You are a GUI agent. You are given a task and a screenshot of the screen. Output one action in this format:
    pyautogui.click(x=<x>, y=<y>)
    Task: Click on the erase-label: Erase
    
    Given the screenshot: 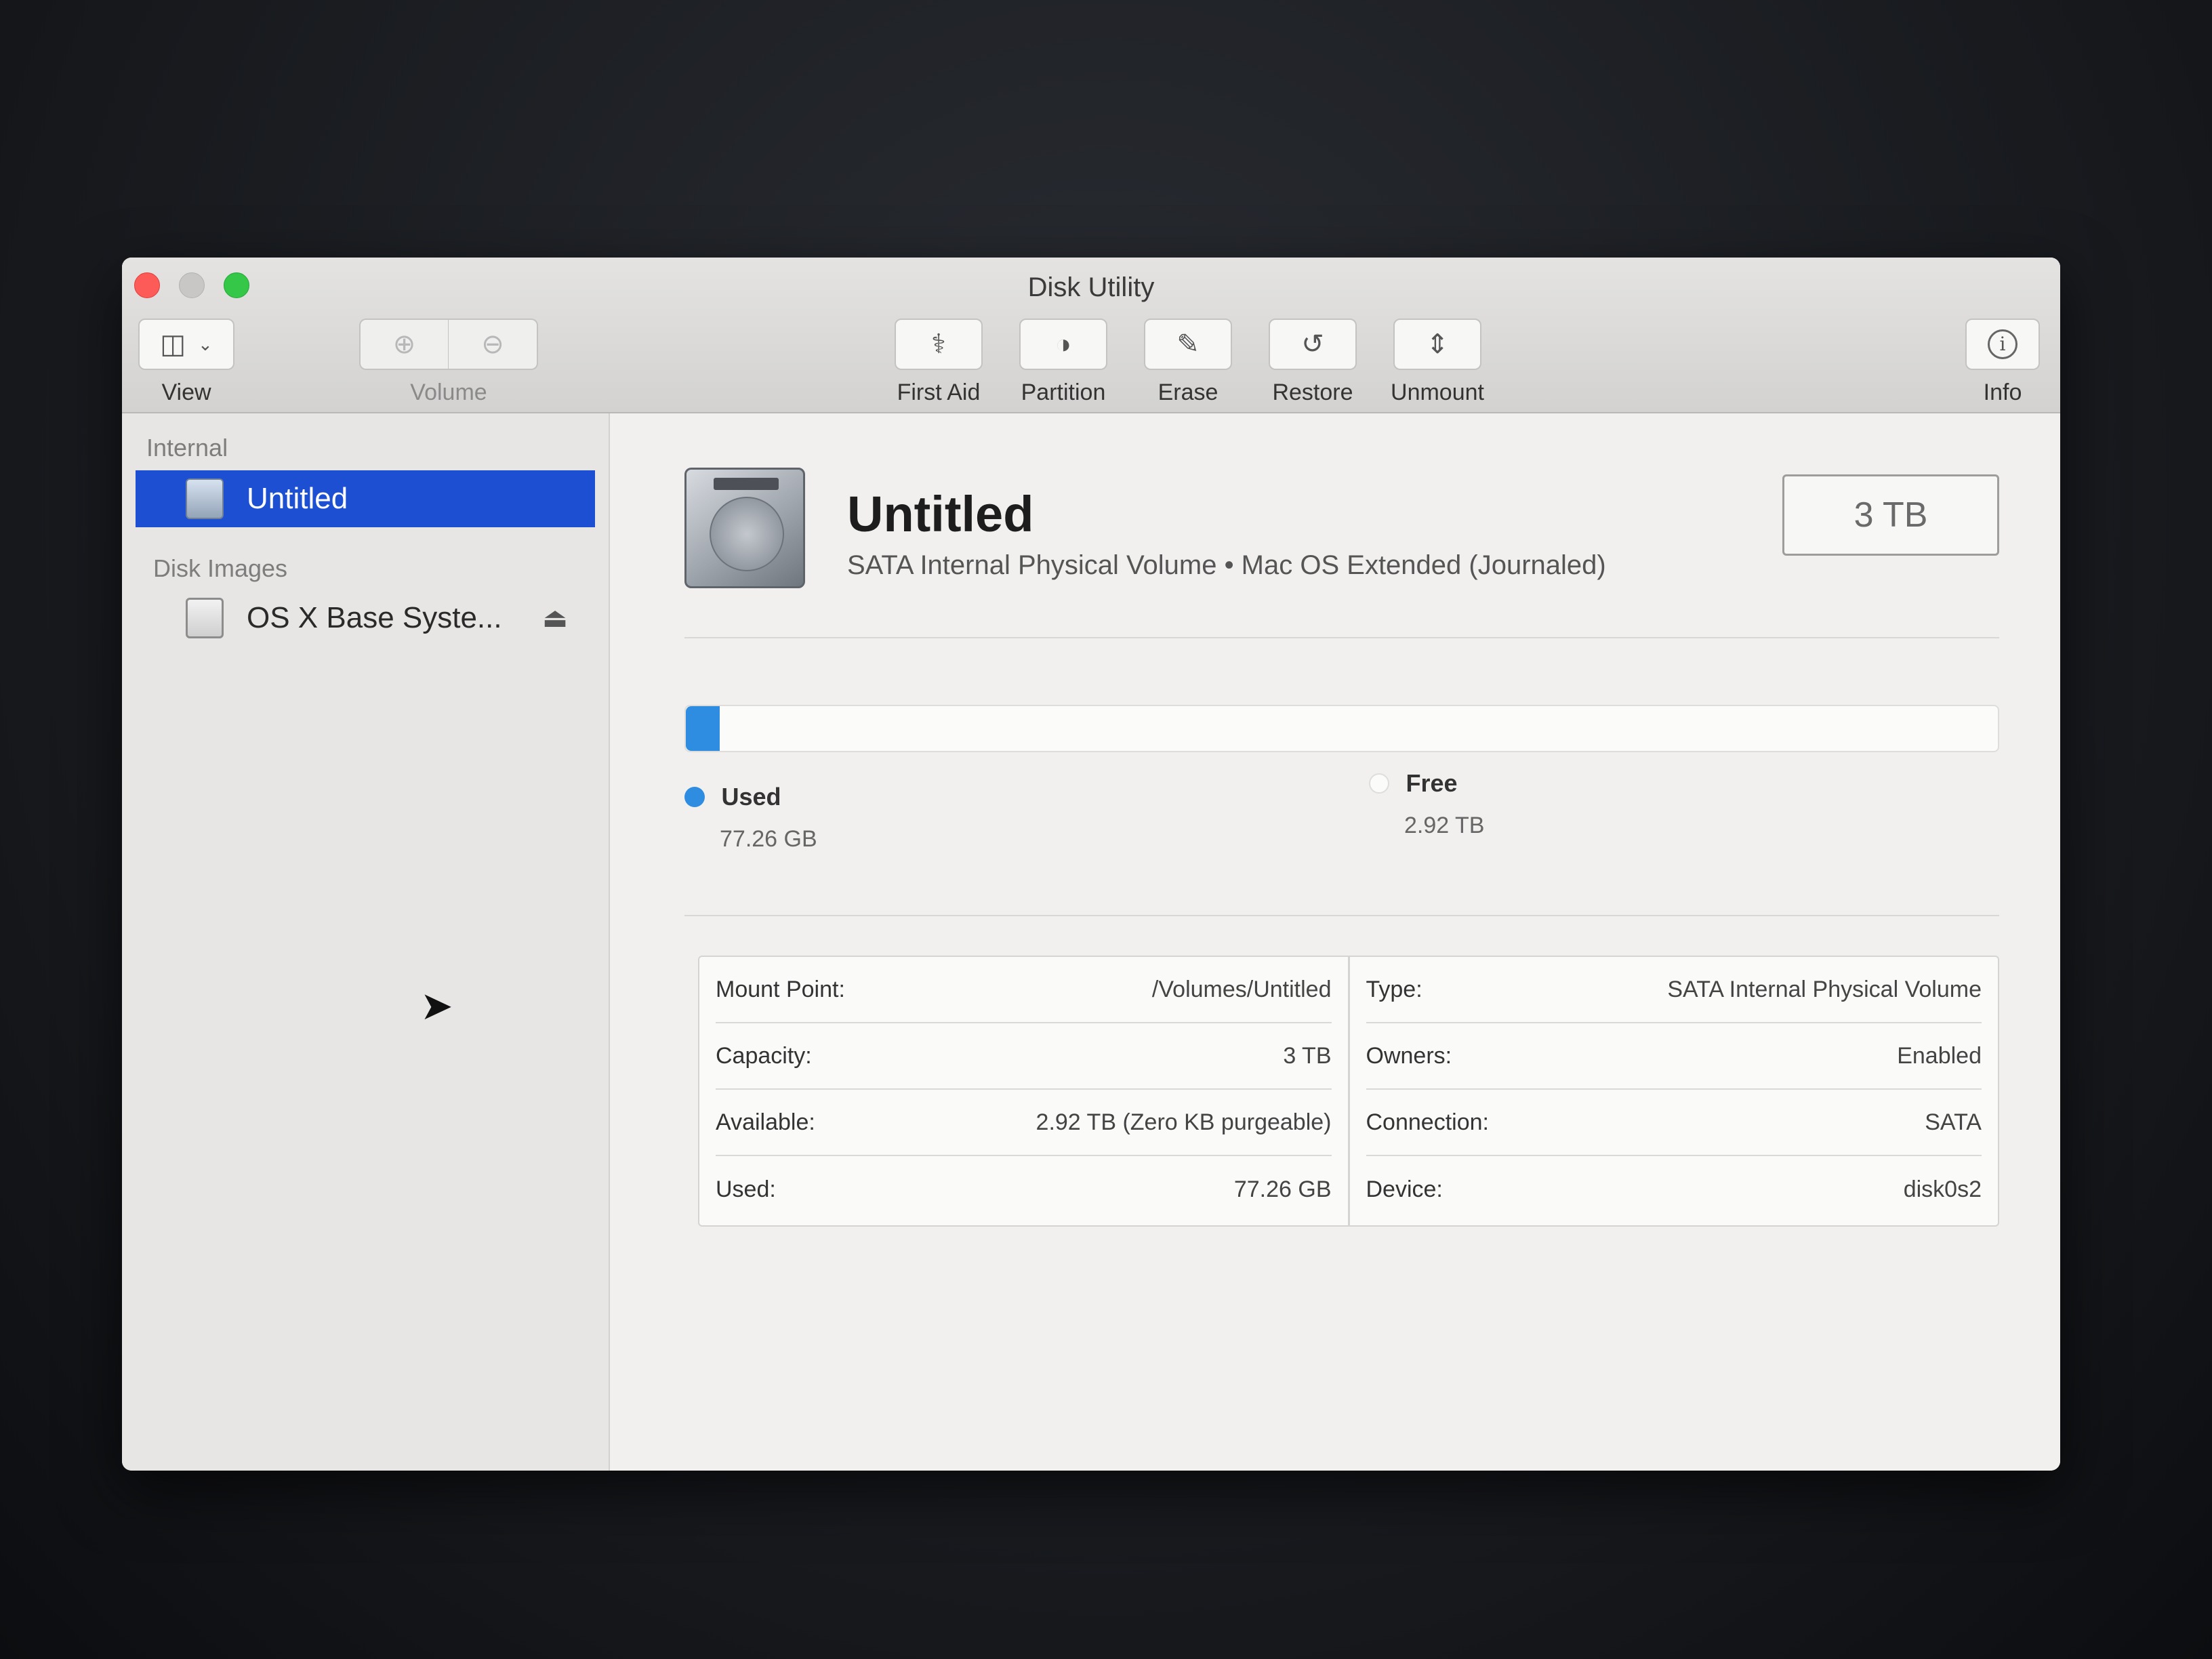 What is the action you would take?
    pyautogui.click(x=1188, y=393)
    